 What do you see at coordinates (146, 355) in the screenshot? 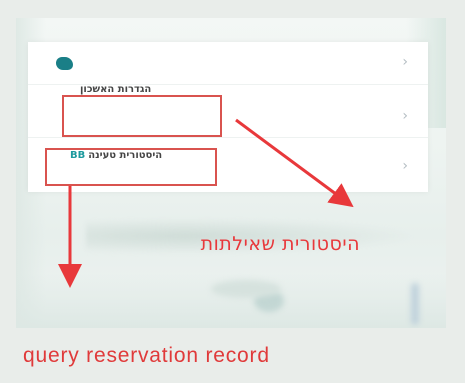
I see `english-caption: query reservation record` at bounding box center [146, 355].